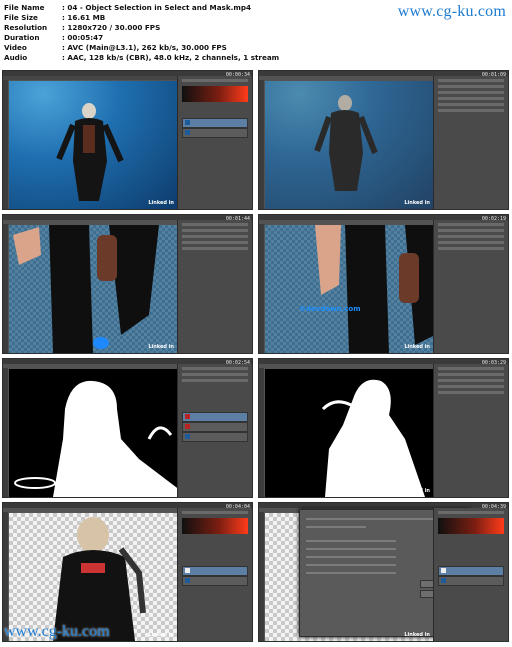 The height and width of the screenshot is (647, 512). What do you see at coordinates (237, 507) in the screenshot?
I see `timestamp: 00:04:04` at bounding box center [237, 507].